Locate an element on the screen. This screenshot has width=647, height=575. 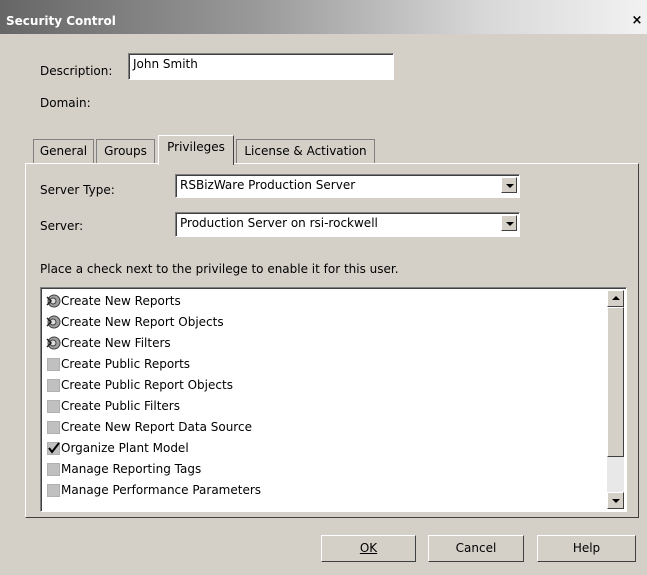
ok-label: OK is located at coordinates (368, 548).